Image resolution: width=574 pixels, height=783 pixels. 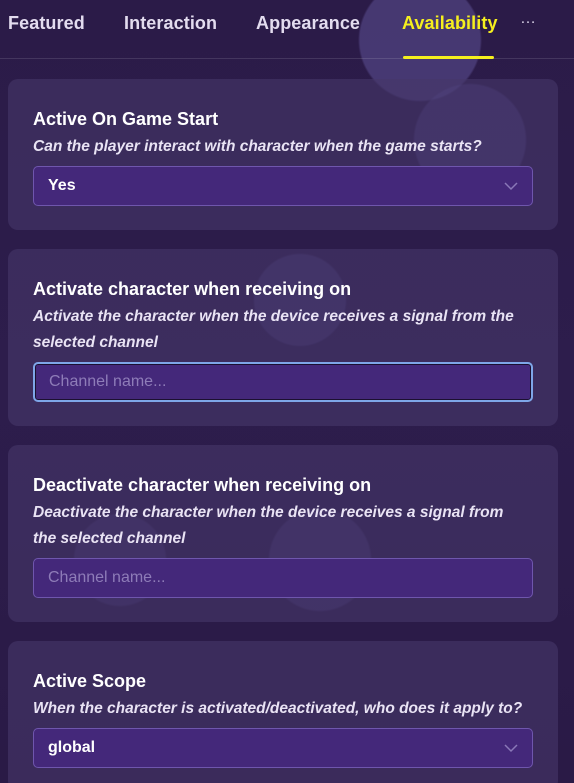 I want to click on tab-featured: Featured, so click(x=46, y=23).